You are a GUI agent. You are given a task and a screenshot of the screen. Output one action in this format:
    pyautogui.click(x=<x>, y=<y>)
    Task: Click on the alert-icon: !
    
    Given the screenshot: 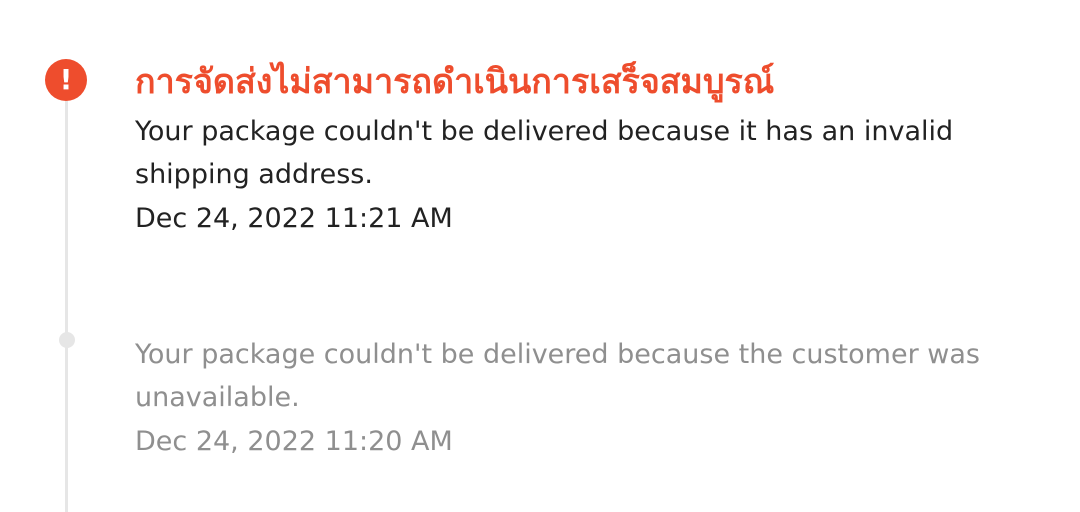 What is the action you would take?
    pyautogui.click(x=66, y=80)
    